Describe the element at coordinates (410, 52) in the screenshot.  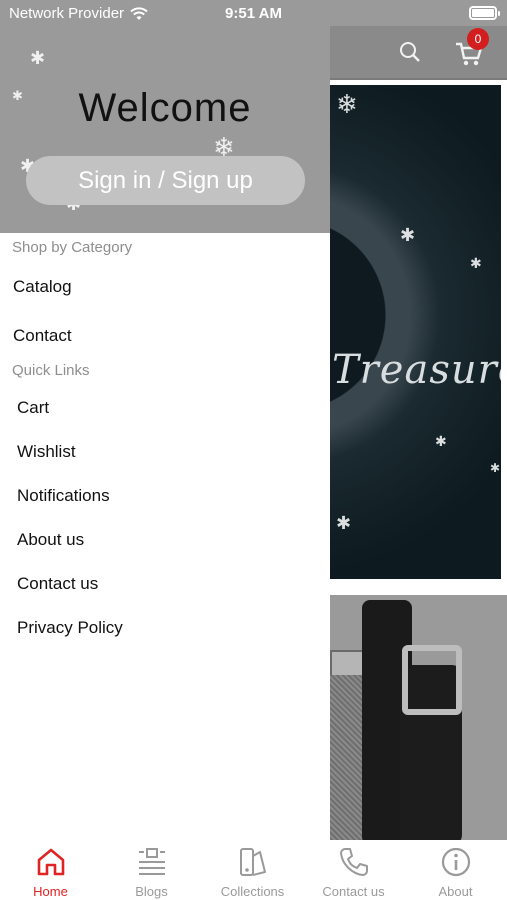
I see `search-icon` at that location.